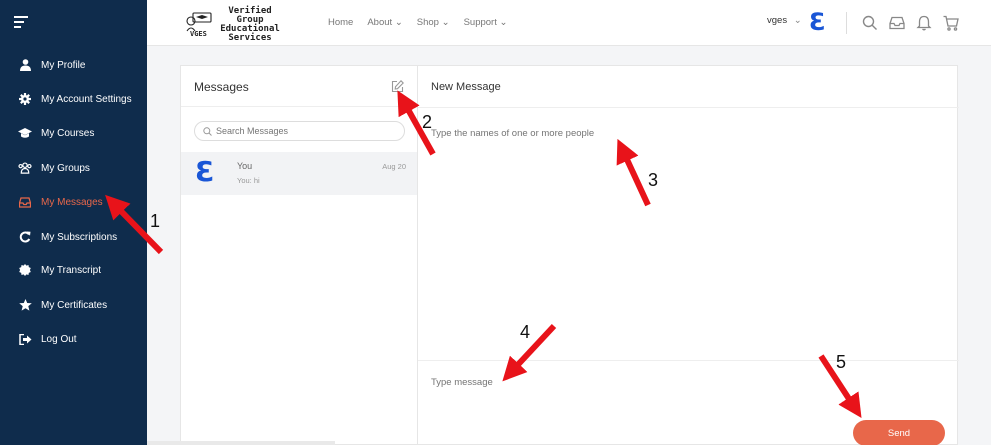  I want to click on sidebar-item-label: My Messages, so click(72, 202).